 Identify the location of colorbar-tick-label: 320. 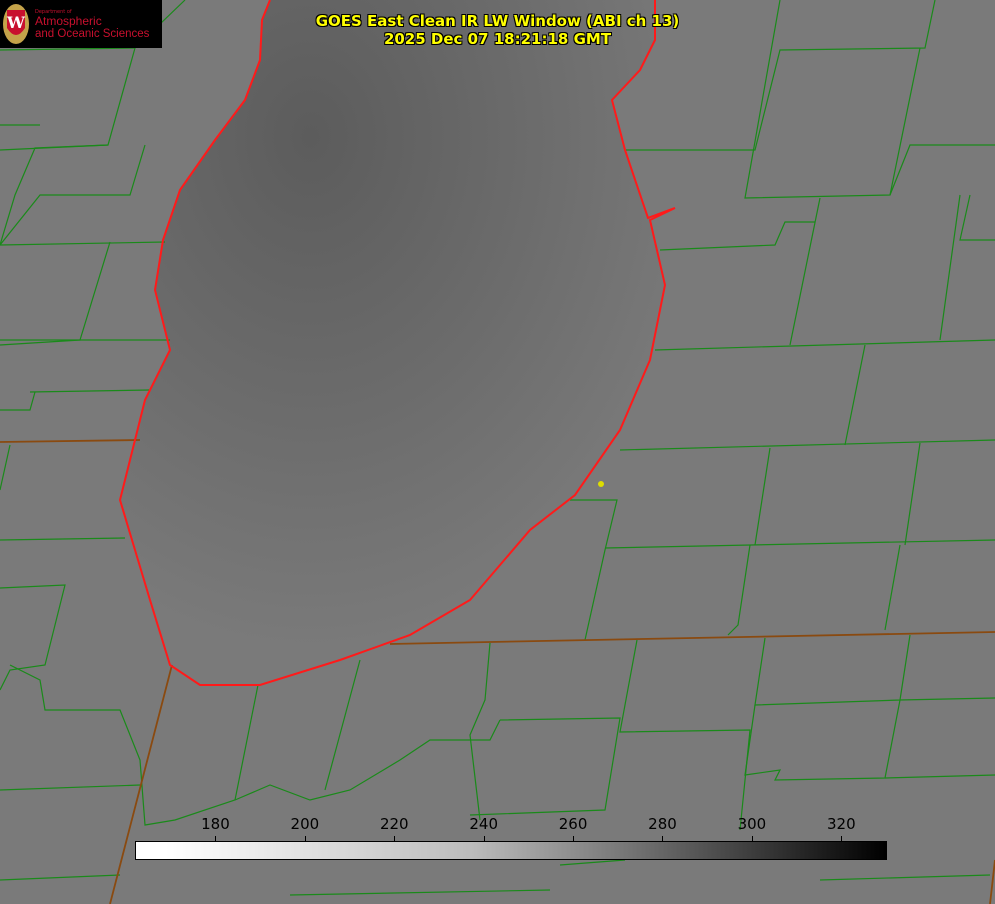
(841, 824).